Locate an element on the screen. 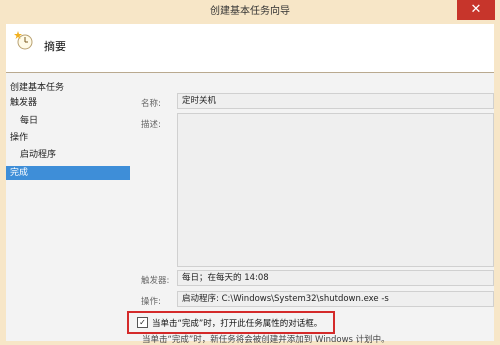 Image resolution: width=500 pixels, height=345 pixels. open-properties-checkbox: ✓ is located at coordinates (142, 322).